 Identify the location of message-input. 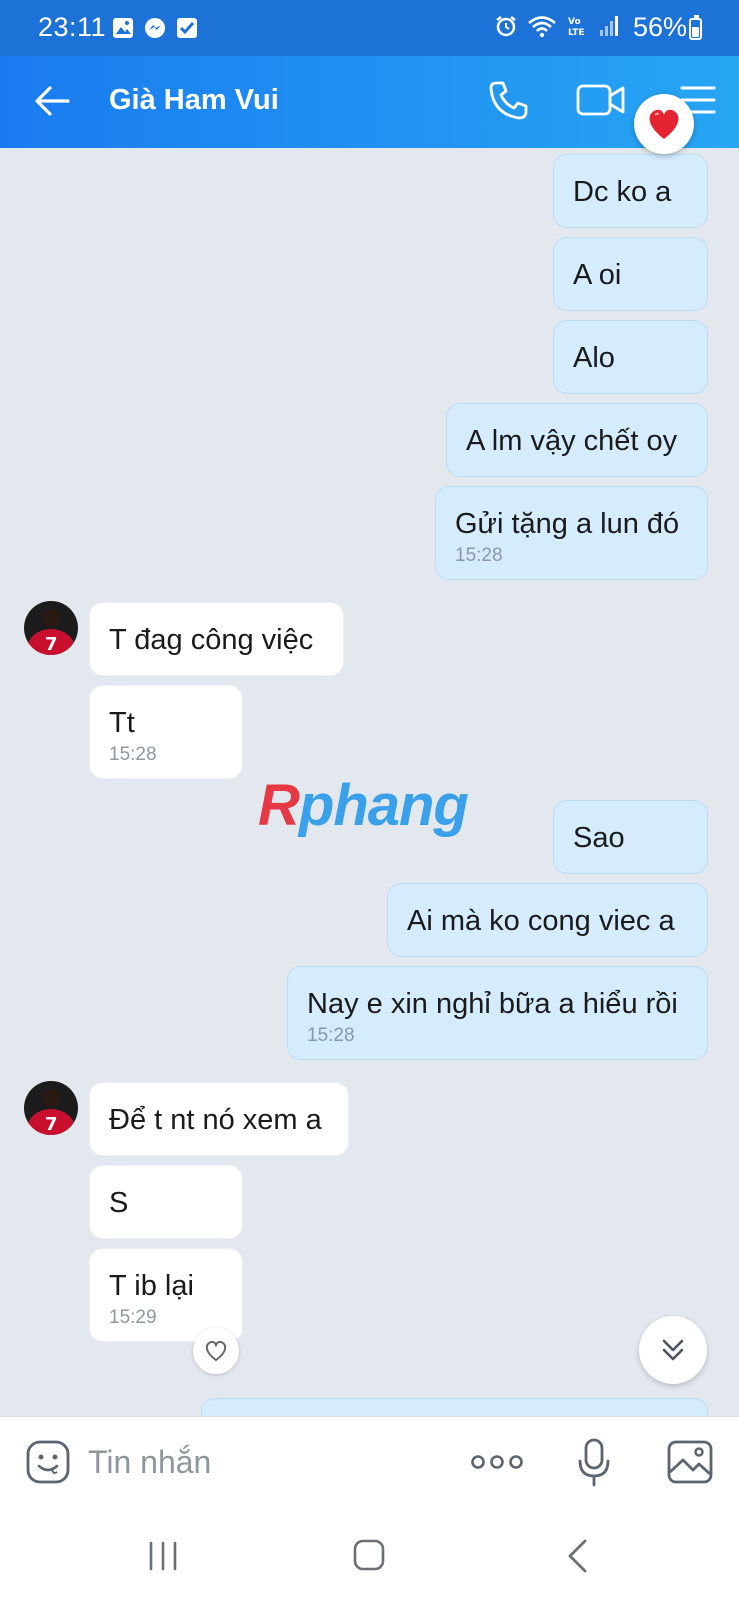
(268, 1462).